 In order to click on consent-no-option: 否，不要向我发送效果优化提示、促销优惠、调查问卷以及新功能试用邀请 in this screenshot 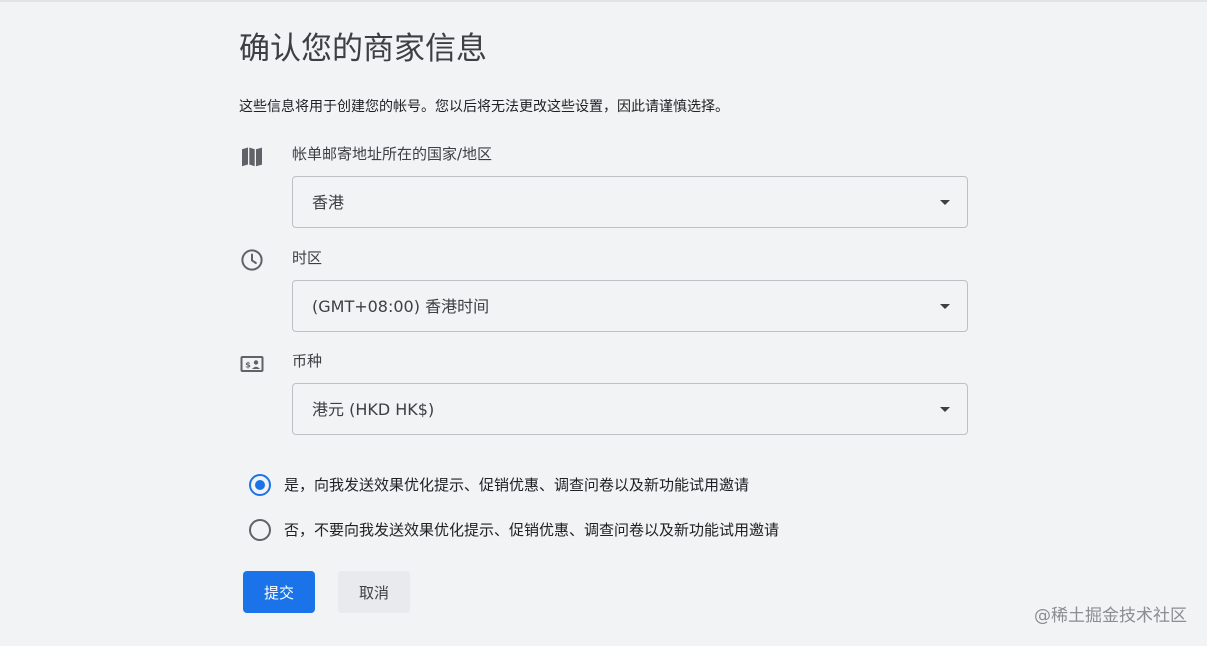, I will do `click(514, 530)`.